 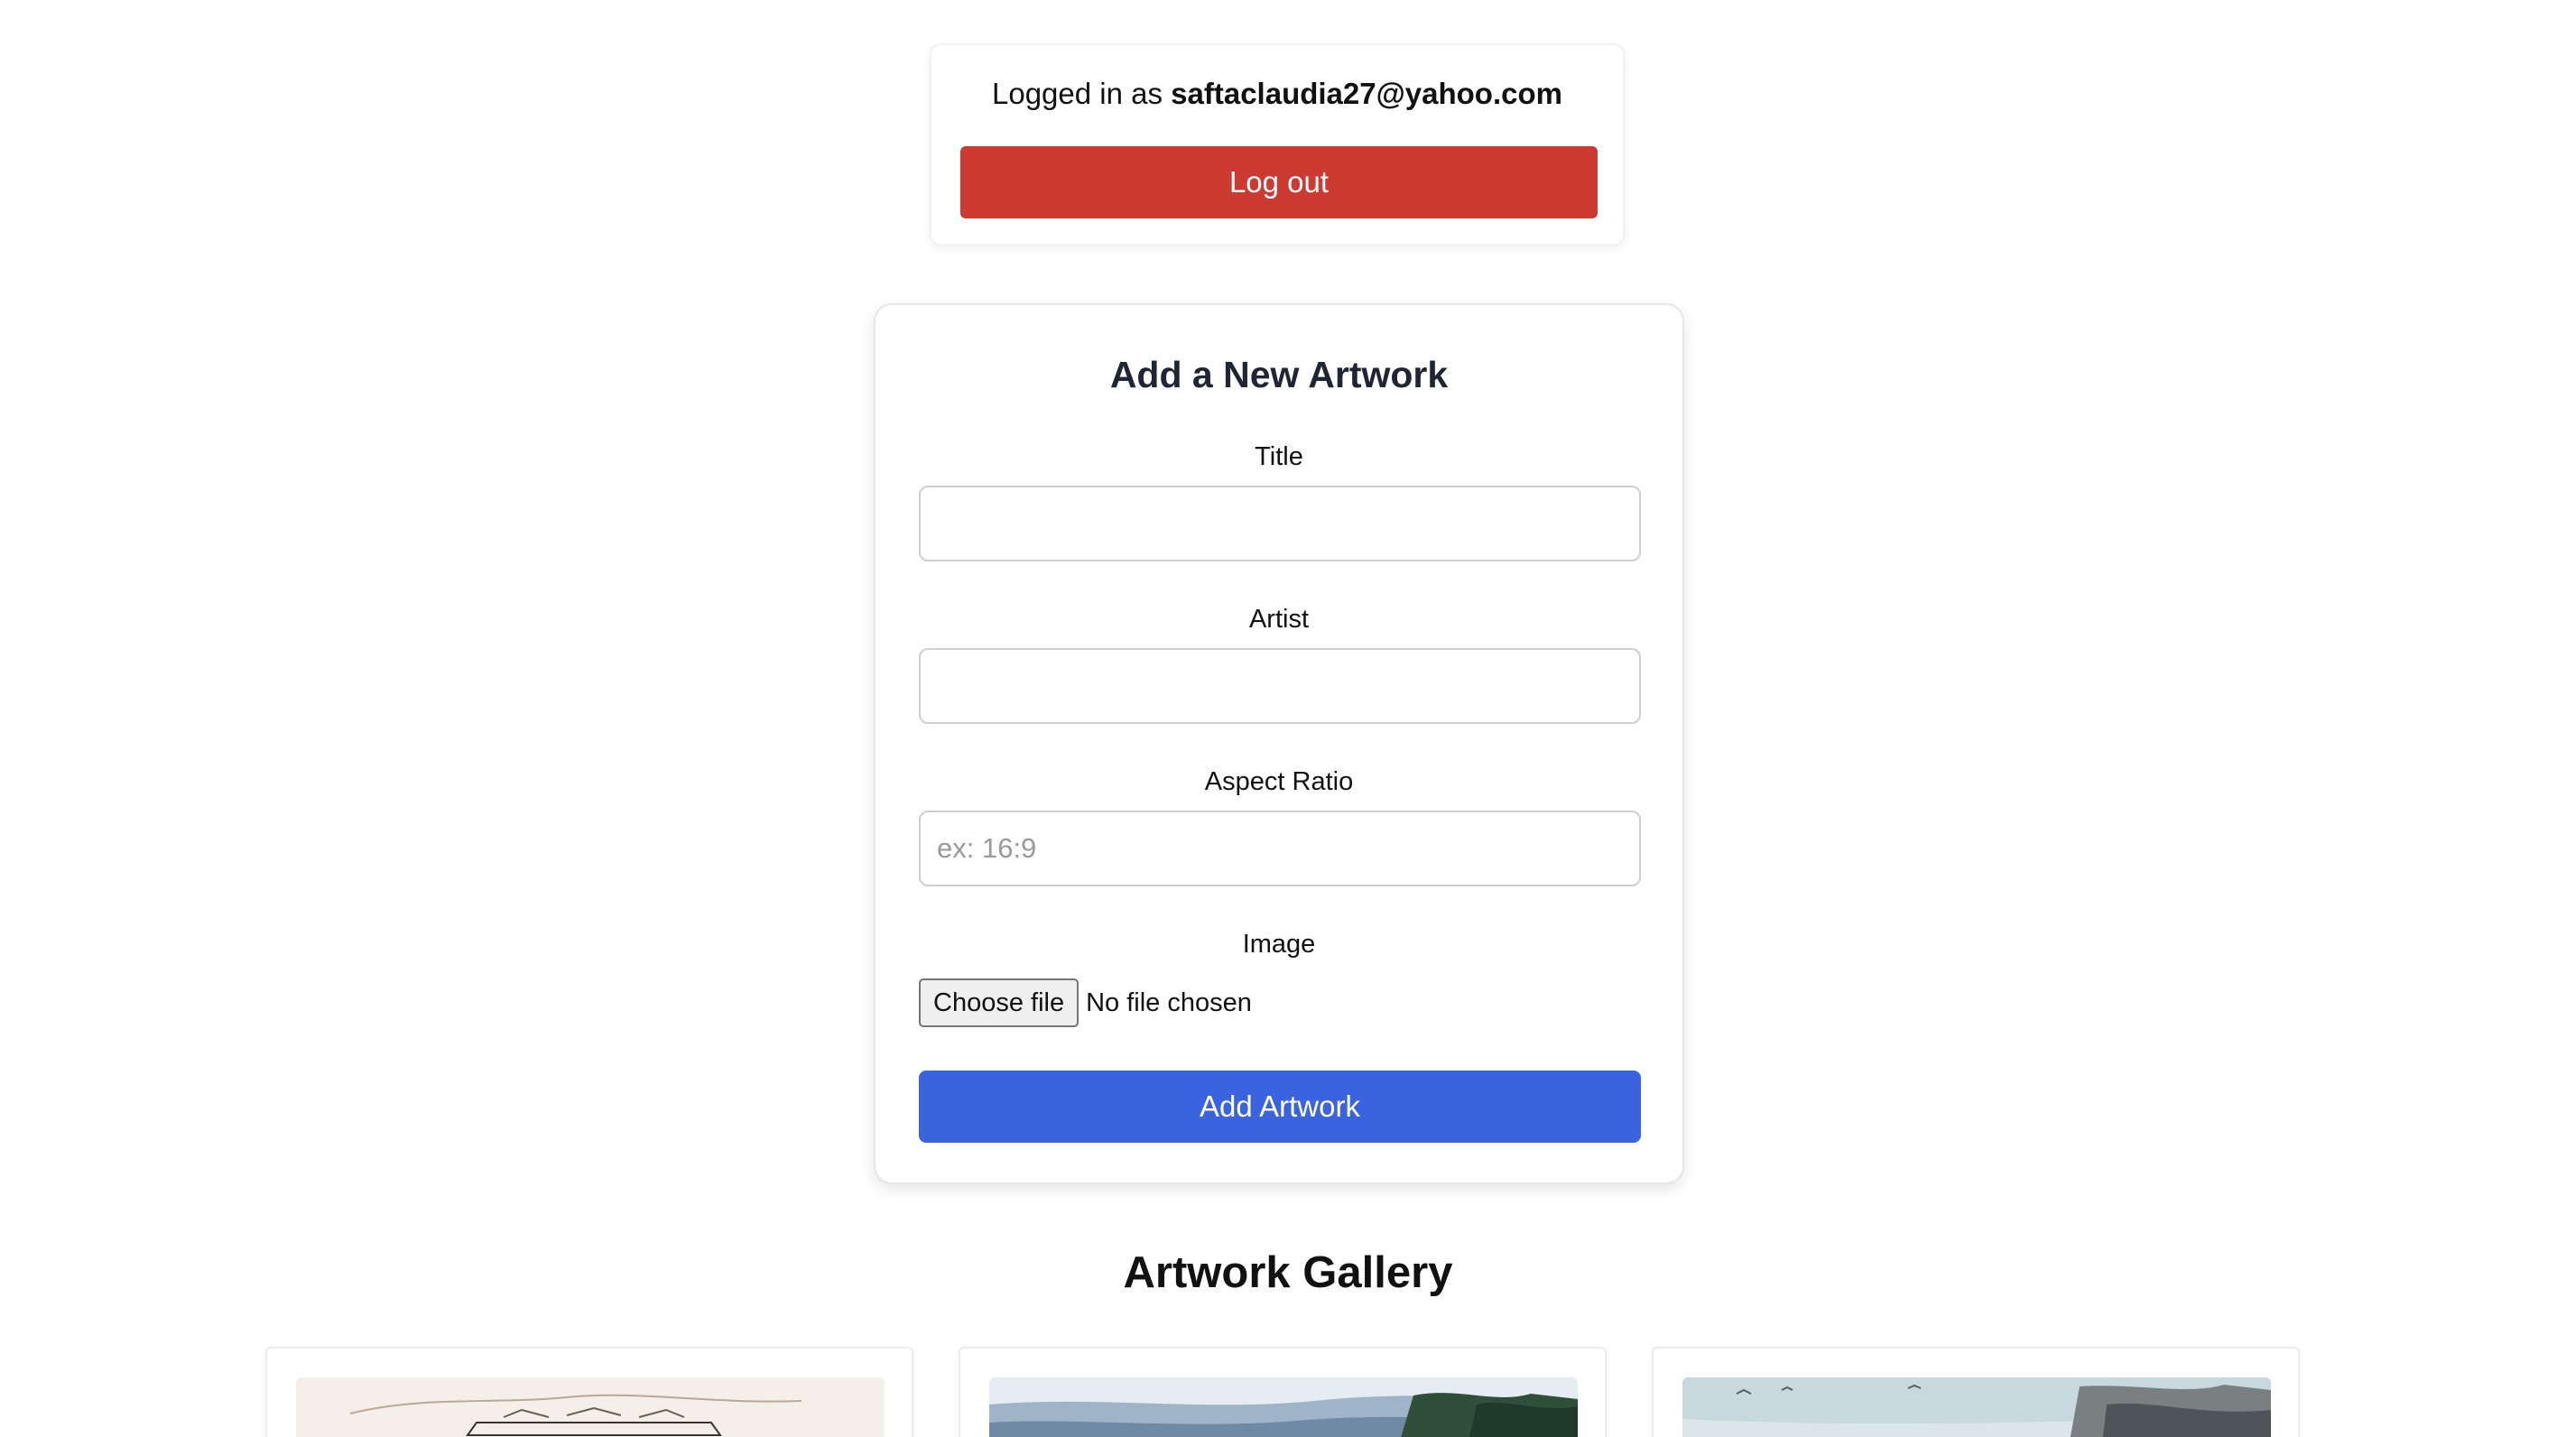 I want to click on aspect-ratio-input, so click(x=1280, y=848).